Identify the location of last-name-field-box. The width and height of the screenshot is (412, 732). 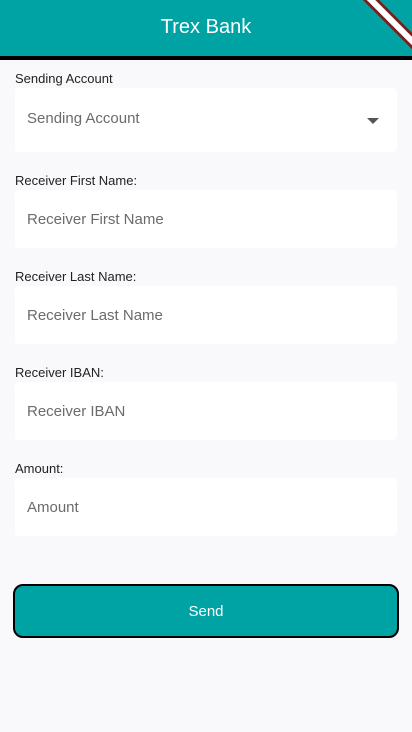
(206, 315).